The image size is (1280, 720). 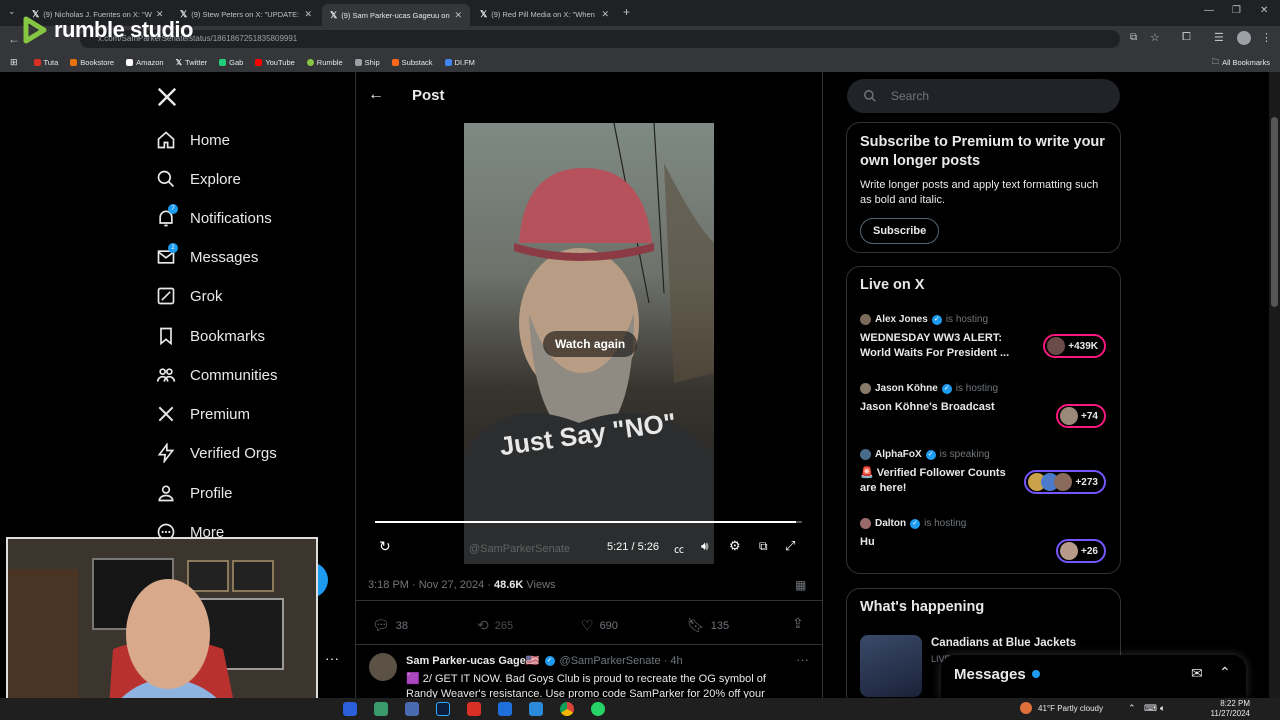 I want to click on live-host: Jason Köhne ✓ is hosting, so click(x=985, y=388).